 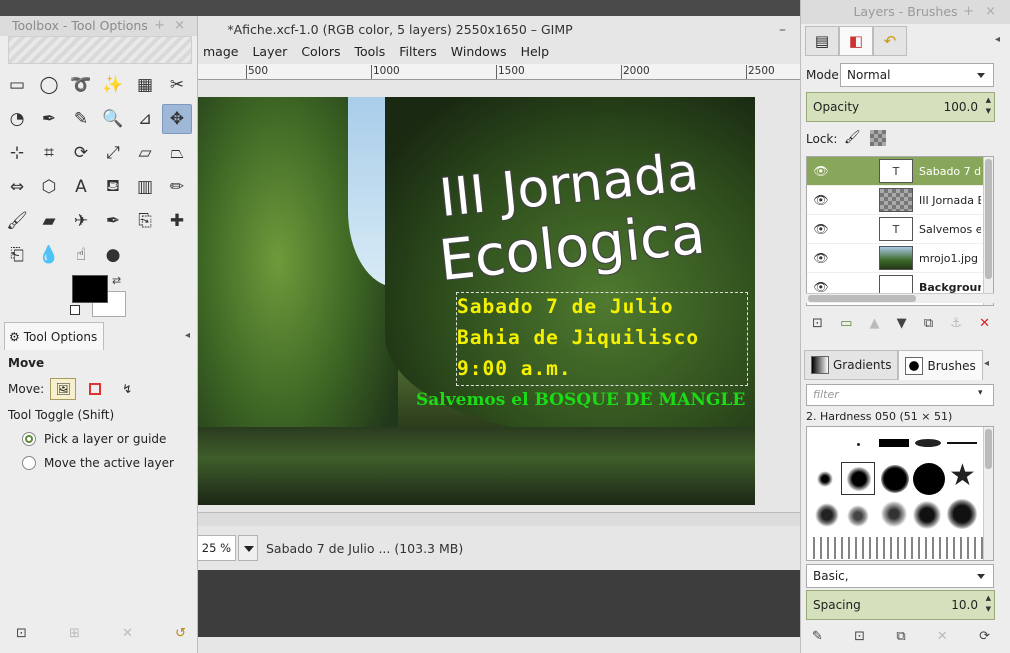 What do you see at coordinates (900, 636) in the screenshot?
I see `duplicate-brush-icon: ⧉` at bounding box center [900, 636].